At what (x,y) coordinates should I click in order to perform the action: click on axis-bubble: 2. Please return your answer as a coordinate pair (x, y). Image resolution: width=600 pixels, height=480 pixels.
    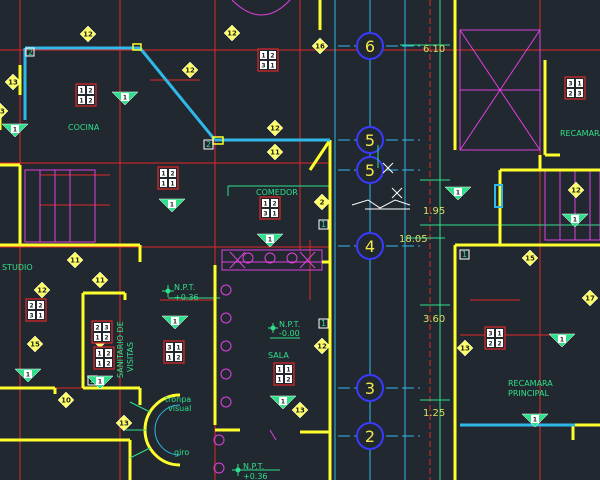
    Looking at the image, I should click on (370, 436).